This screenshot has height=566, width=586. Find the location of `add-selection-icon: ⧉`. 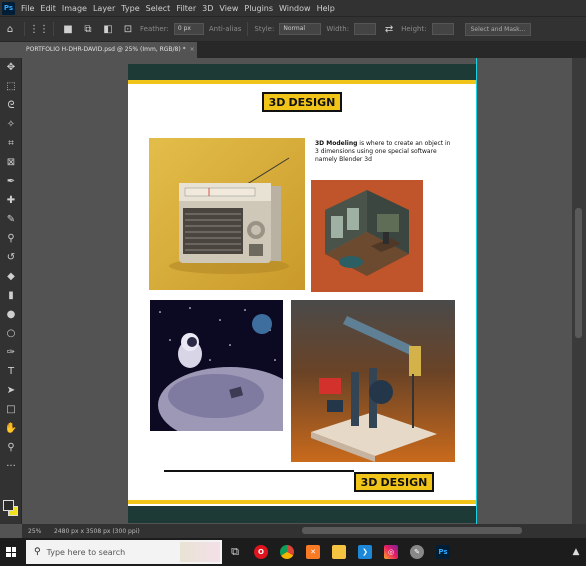

add-selection-icon: ⧉ is located at coordinates (88, 29).